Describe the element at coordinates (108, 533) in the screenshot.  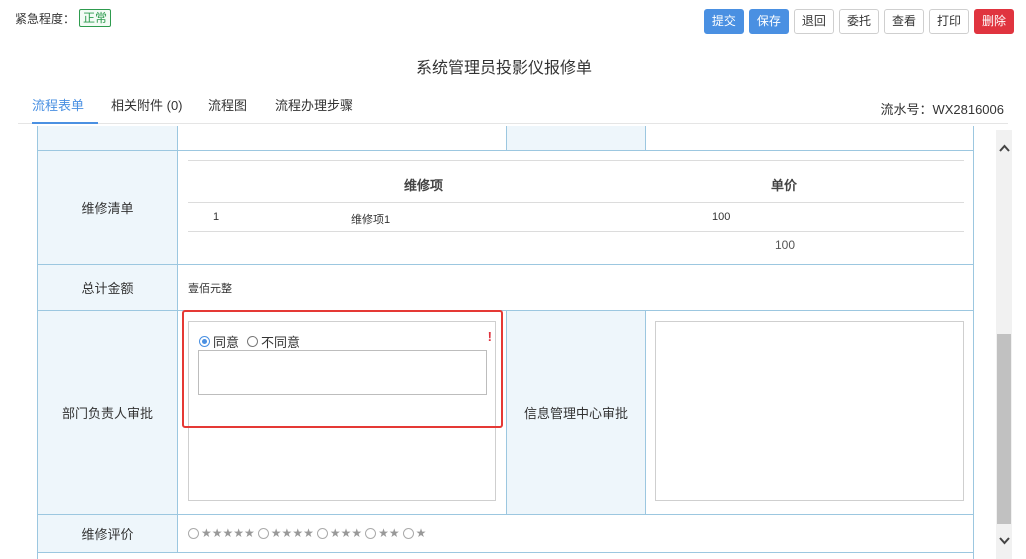
I see `rating-label: 维修评价` at that location.